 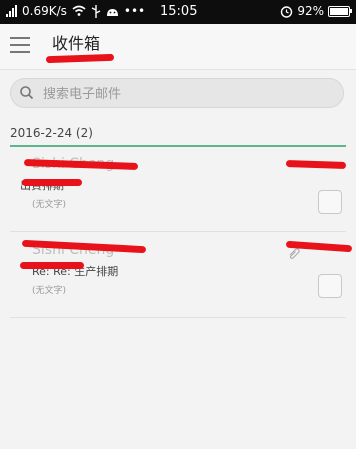 I want to click on network-speed: 0.69K/s, so click(x=44, y=11).